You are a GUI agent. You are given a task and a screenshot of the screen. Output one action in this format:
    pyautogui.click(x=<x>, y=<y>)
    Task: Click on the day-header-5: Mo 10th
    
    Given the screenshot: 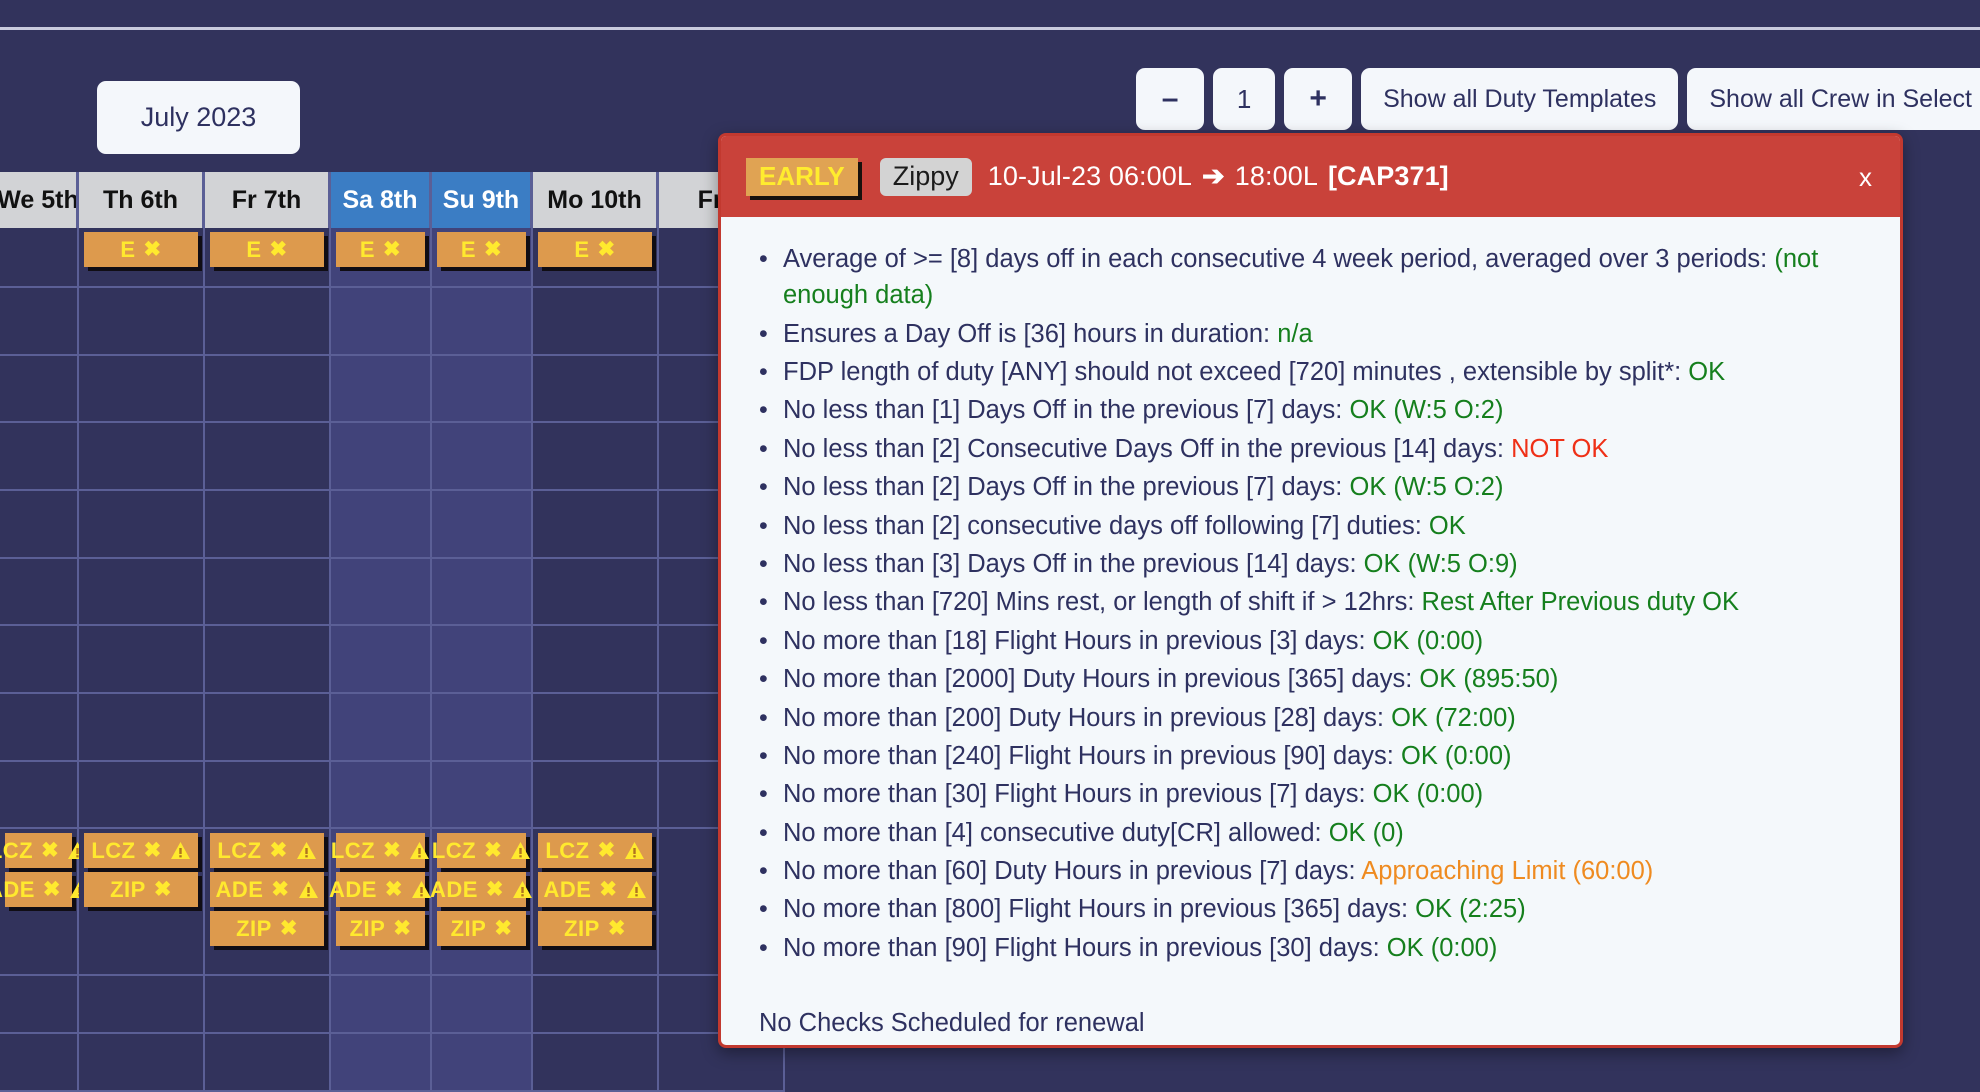 What is the action you would take?
    pyautogui.click(x=596, y=200)
    